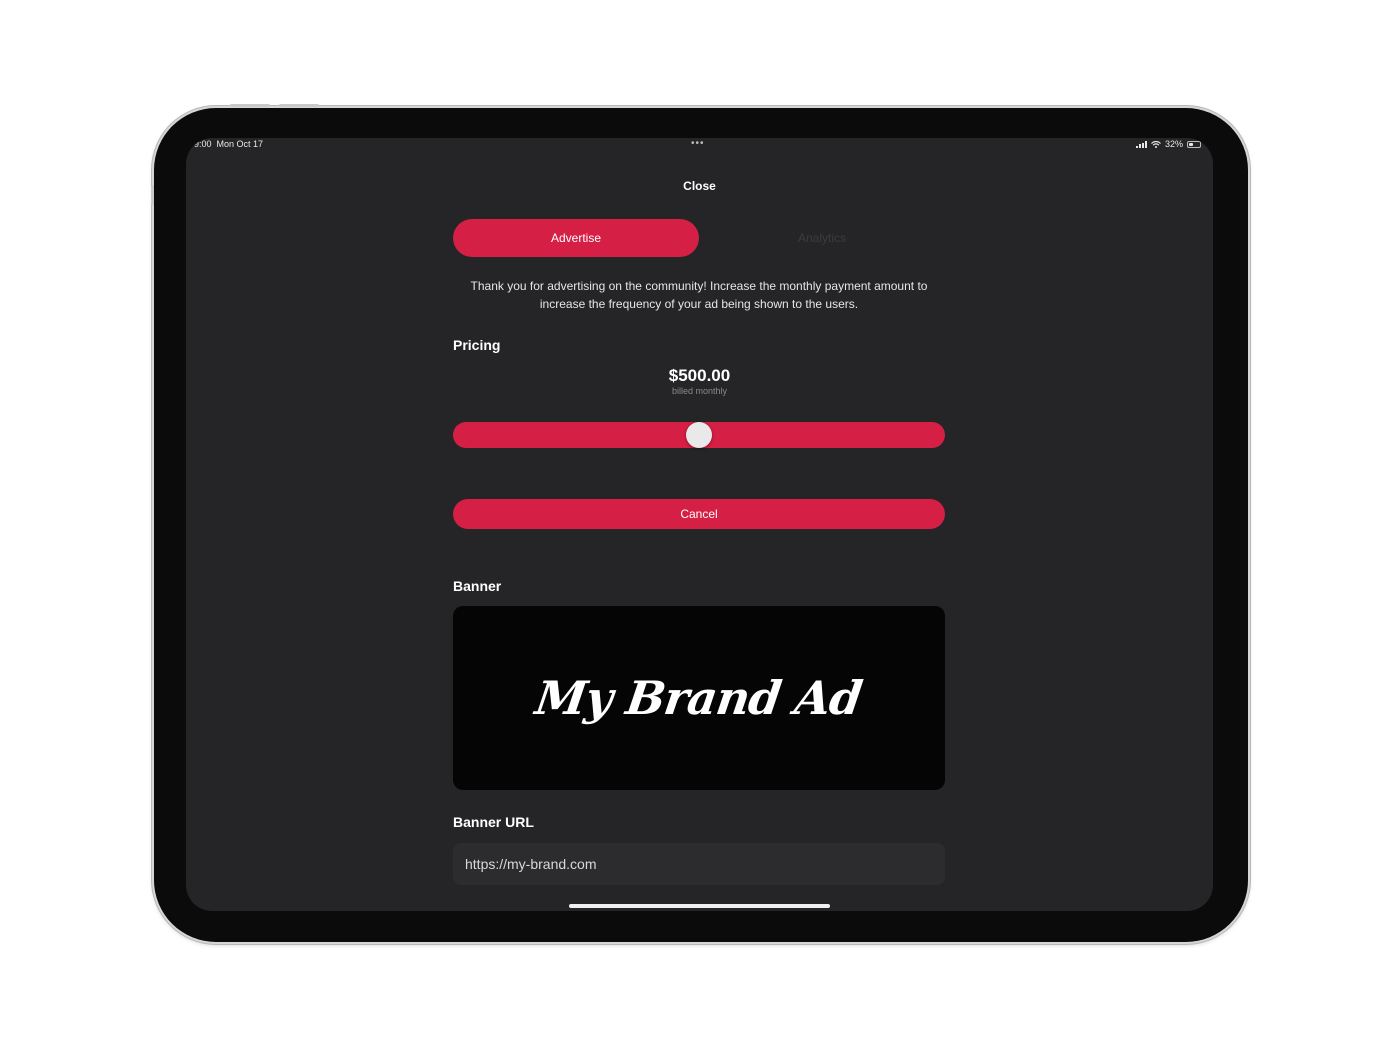  I want to click on status-clock: 9:00, so click(203, 144).